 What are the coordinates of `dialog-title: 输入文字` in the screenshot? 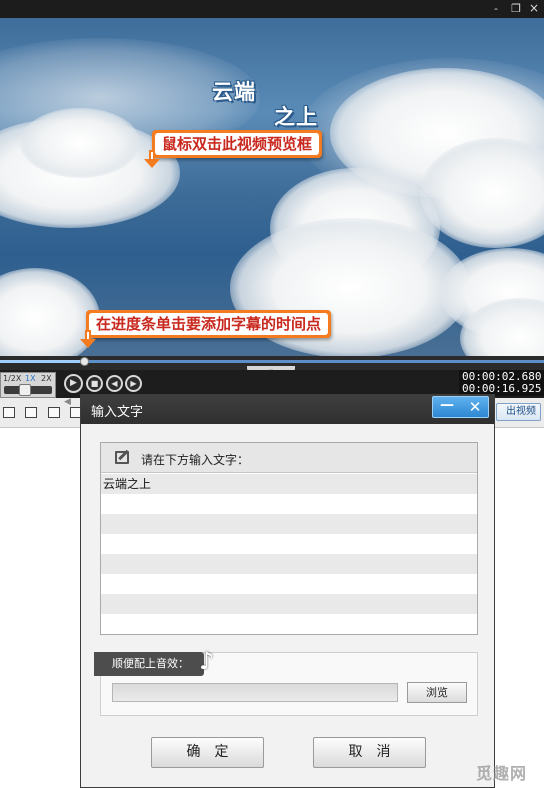 It's located at (117, 412).